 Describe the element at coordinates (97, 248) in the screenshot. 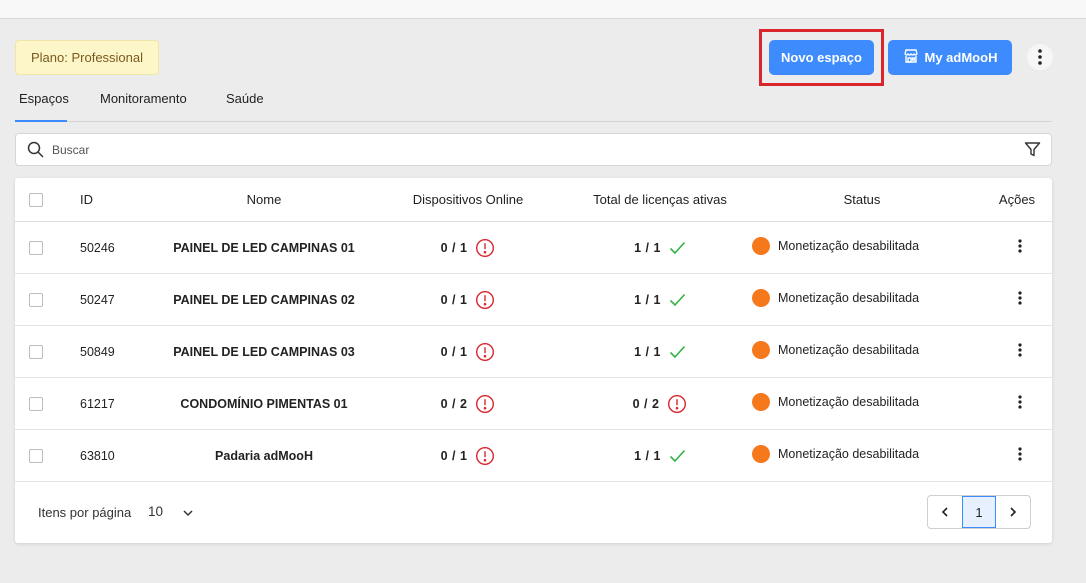

I see `row-id: 50246` at that location.